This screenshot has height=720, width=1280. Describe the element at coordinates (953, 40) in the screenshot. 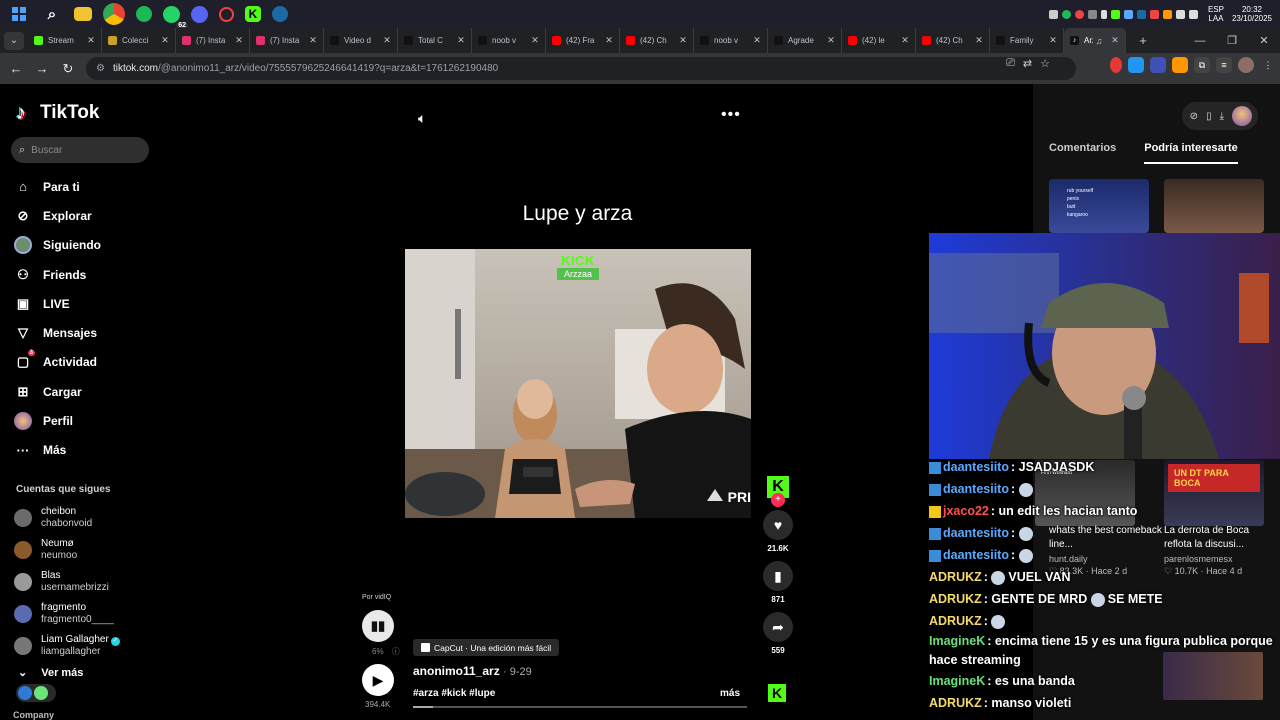

I see `browser-tab: (42) Ch ✕` at that location.